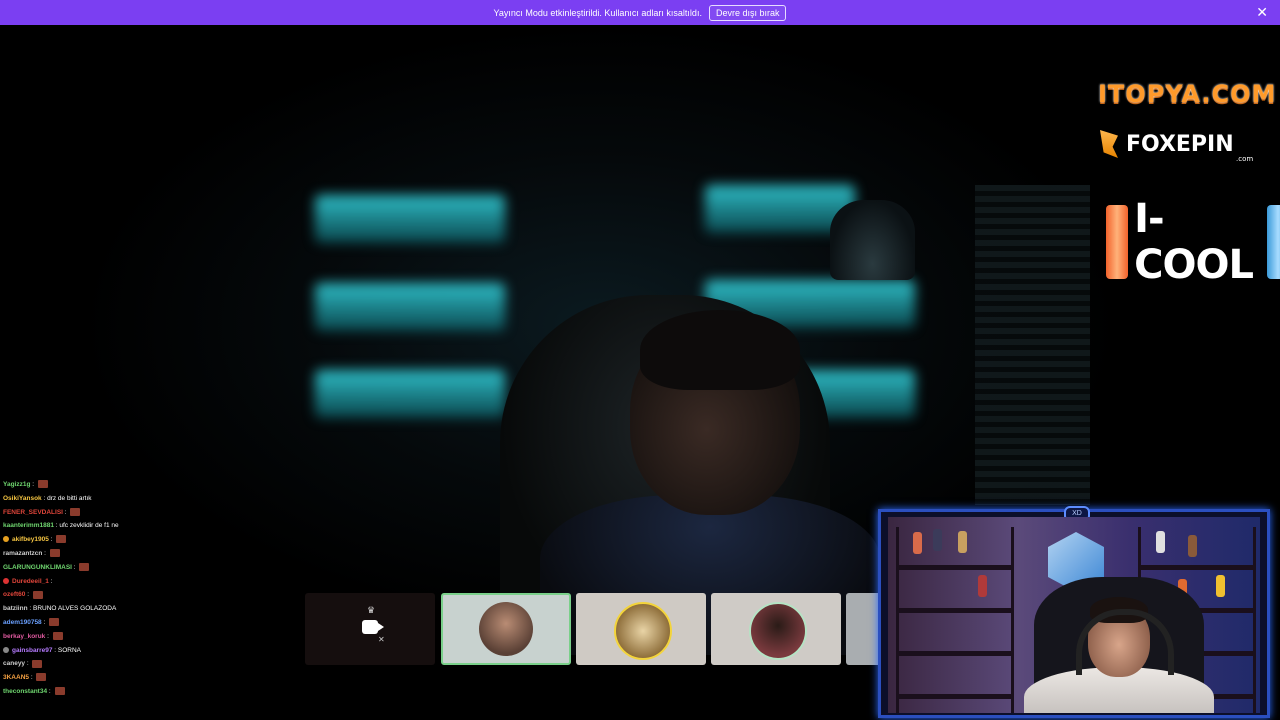 The image size is (1280, 720). I want to click on chat-message: theconstant34 :, so click(123, 692).